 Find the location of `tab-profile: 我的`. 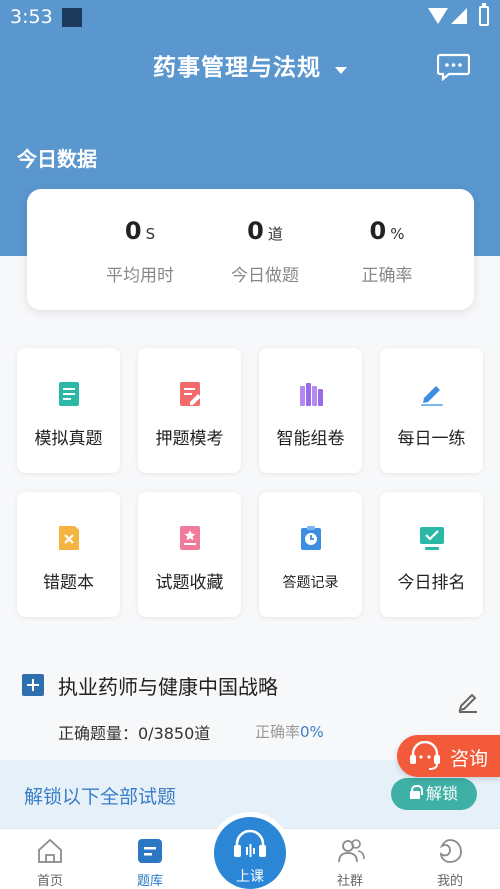

tab-profile: 我的 is located at coordinates (450, 859).